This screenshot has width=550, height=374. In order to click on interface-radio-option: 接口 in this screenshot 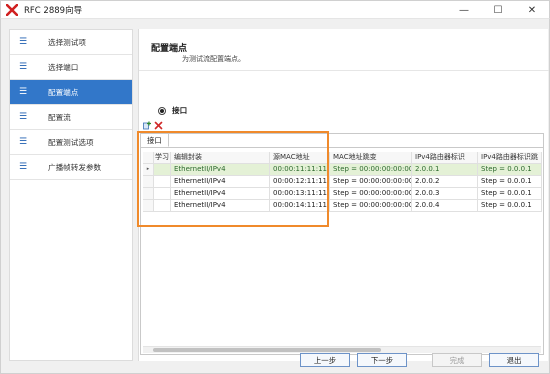, I will do `click(172, 110)`.